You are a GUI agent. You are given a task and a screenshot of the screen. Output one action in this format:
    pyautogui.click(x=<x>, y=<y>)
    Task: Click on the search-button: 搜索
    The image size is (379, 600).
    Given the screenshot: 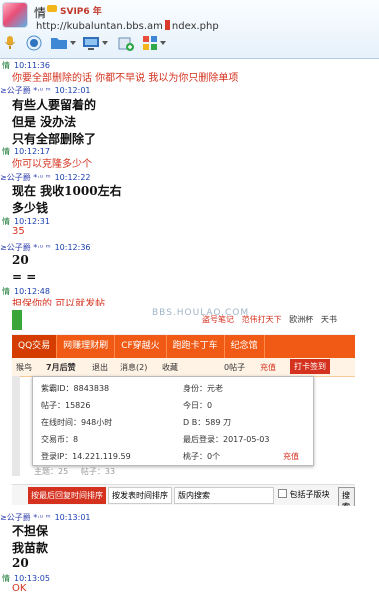 What is the action you would take?
    pyautogui.click(x=346, y=496)
    